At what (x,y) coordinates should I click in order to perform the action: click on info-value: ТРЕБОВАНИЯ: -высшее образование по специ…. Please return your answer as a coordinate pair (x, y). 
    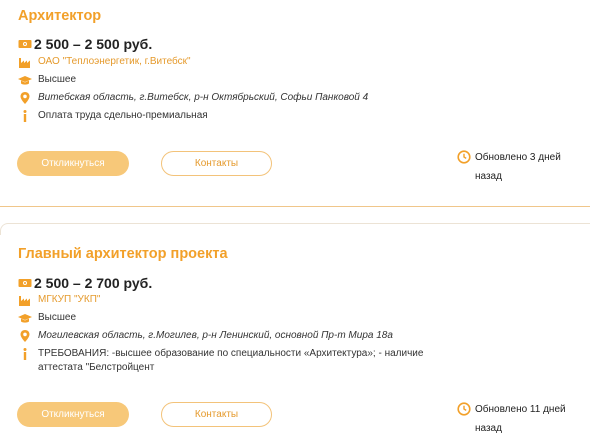
    Looking at the image, I should click on (231, 360).